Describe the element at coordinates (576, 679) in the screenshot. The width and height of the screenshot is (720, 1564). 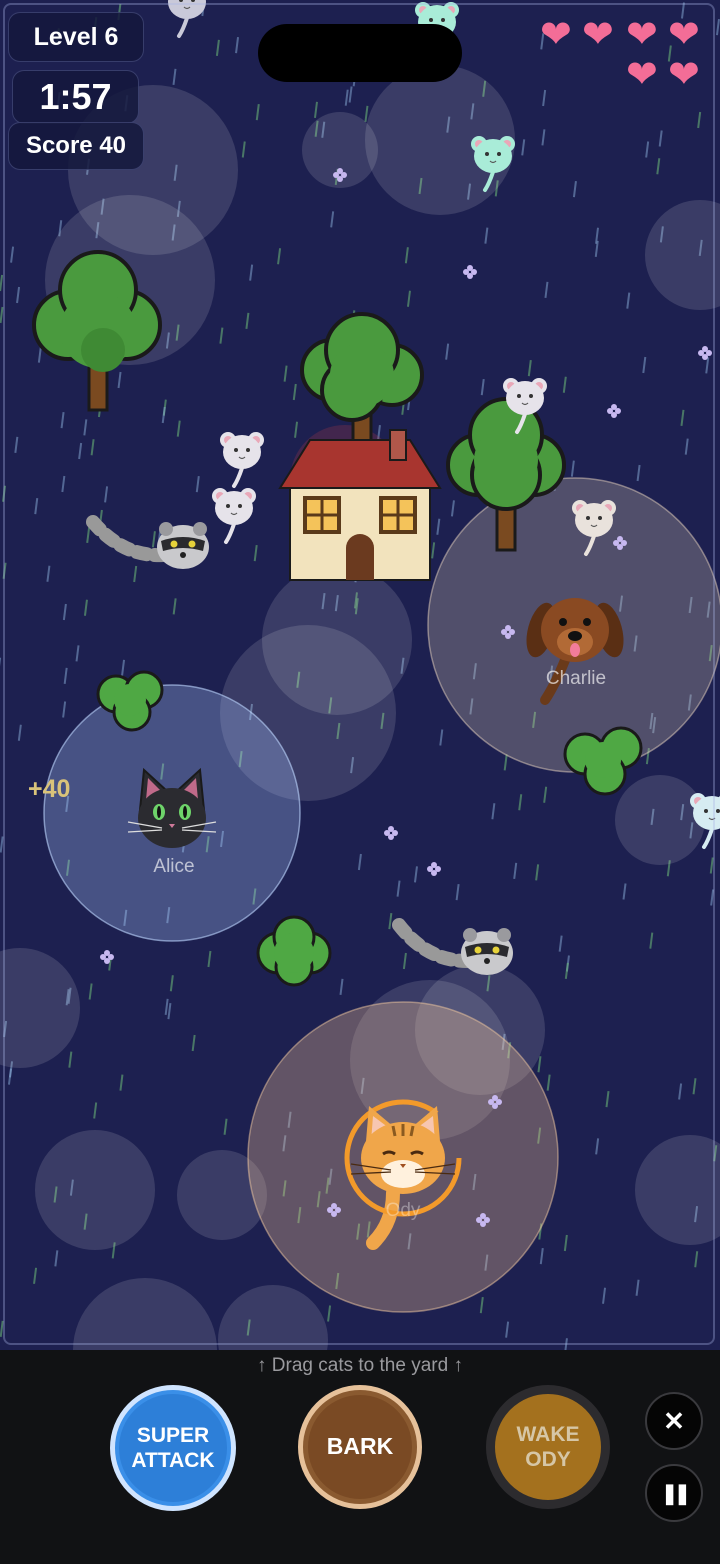
I see `charlie-name-label: Charlie` at that location.